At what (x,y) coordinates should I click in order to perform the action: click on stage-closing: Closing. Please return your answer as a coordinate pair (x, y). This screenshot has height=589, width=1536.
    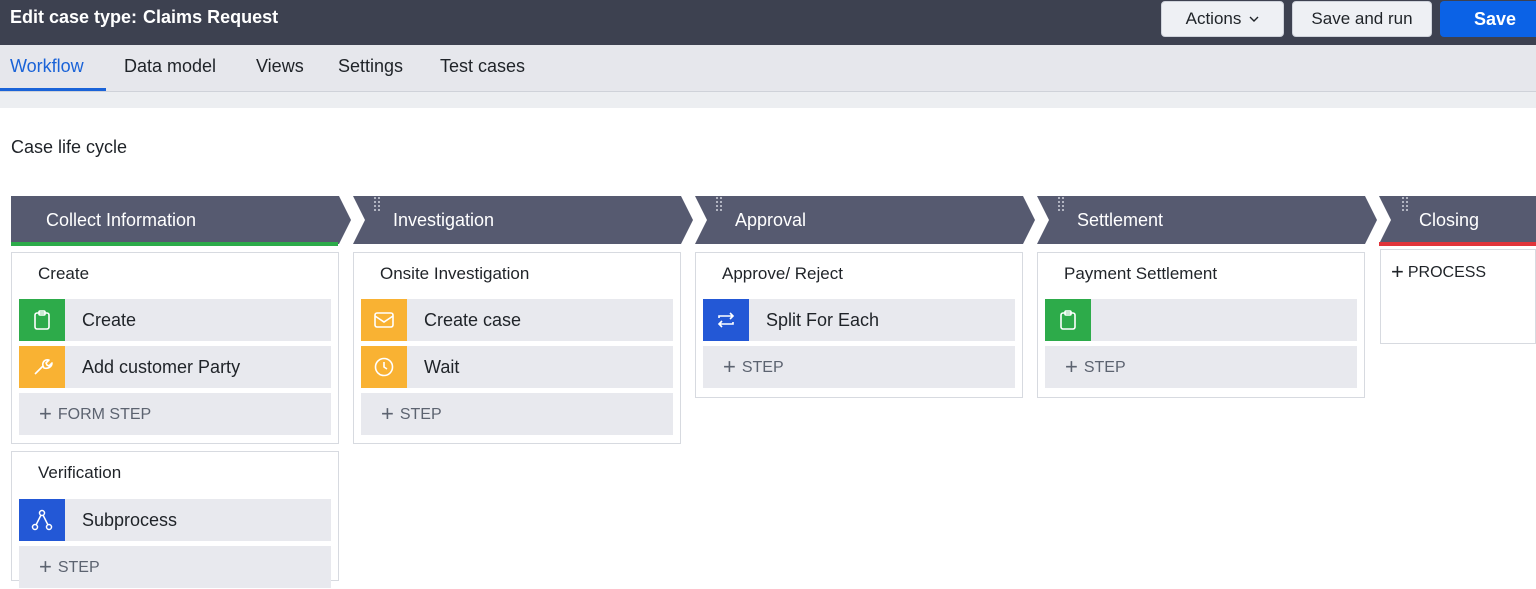
    Looking at the image, I should click on (1457, 220).